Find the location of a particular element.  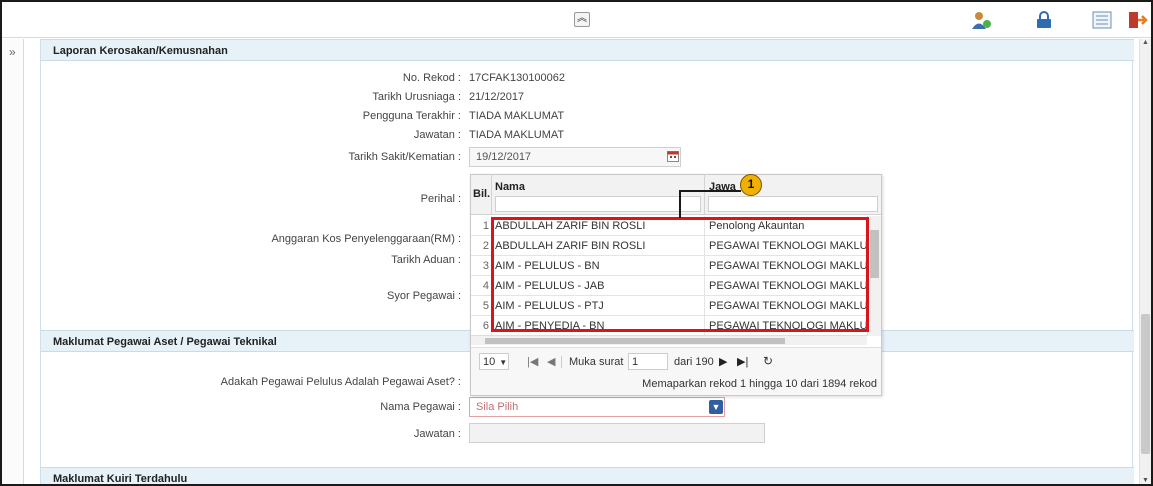

list-view-icon is located at coordinates (1102, 20).